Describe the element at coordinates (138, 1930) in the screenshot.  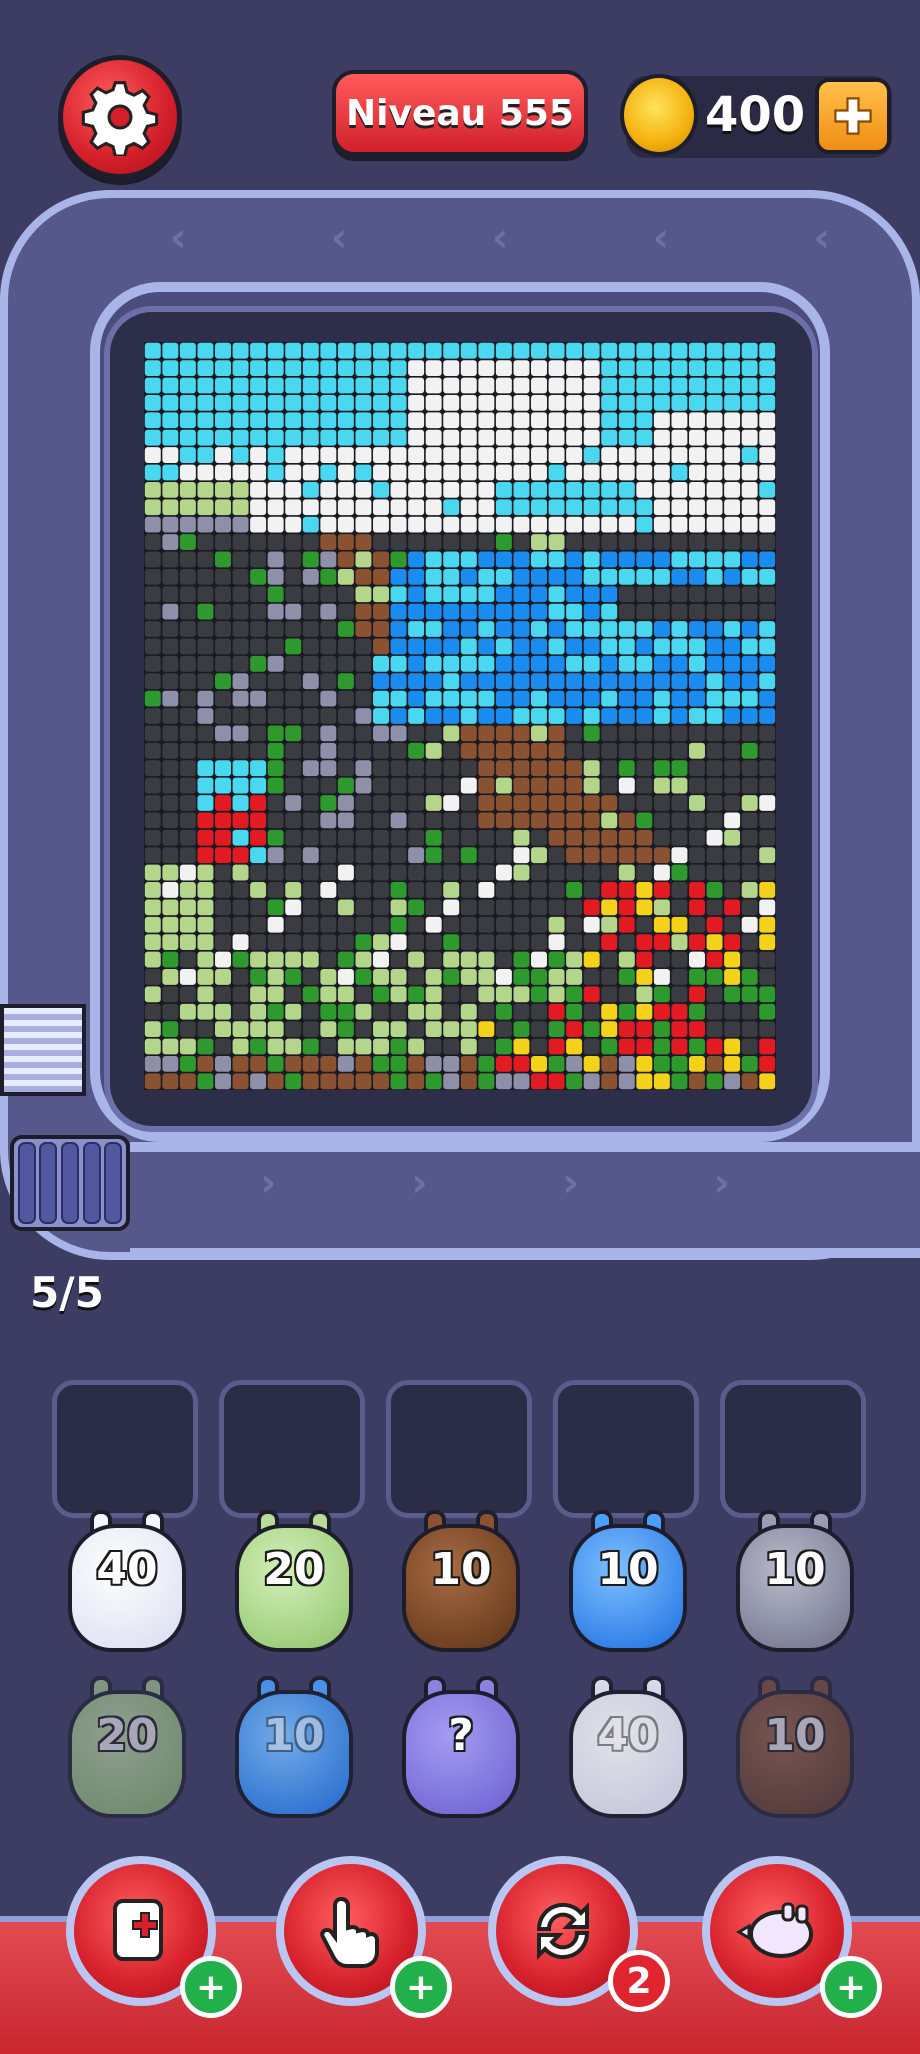
I see `add-slot-icon` at that location.